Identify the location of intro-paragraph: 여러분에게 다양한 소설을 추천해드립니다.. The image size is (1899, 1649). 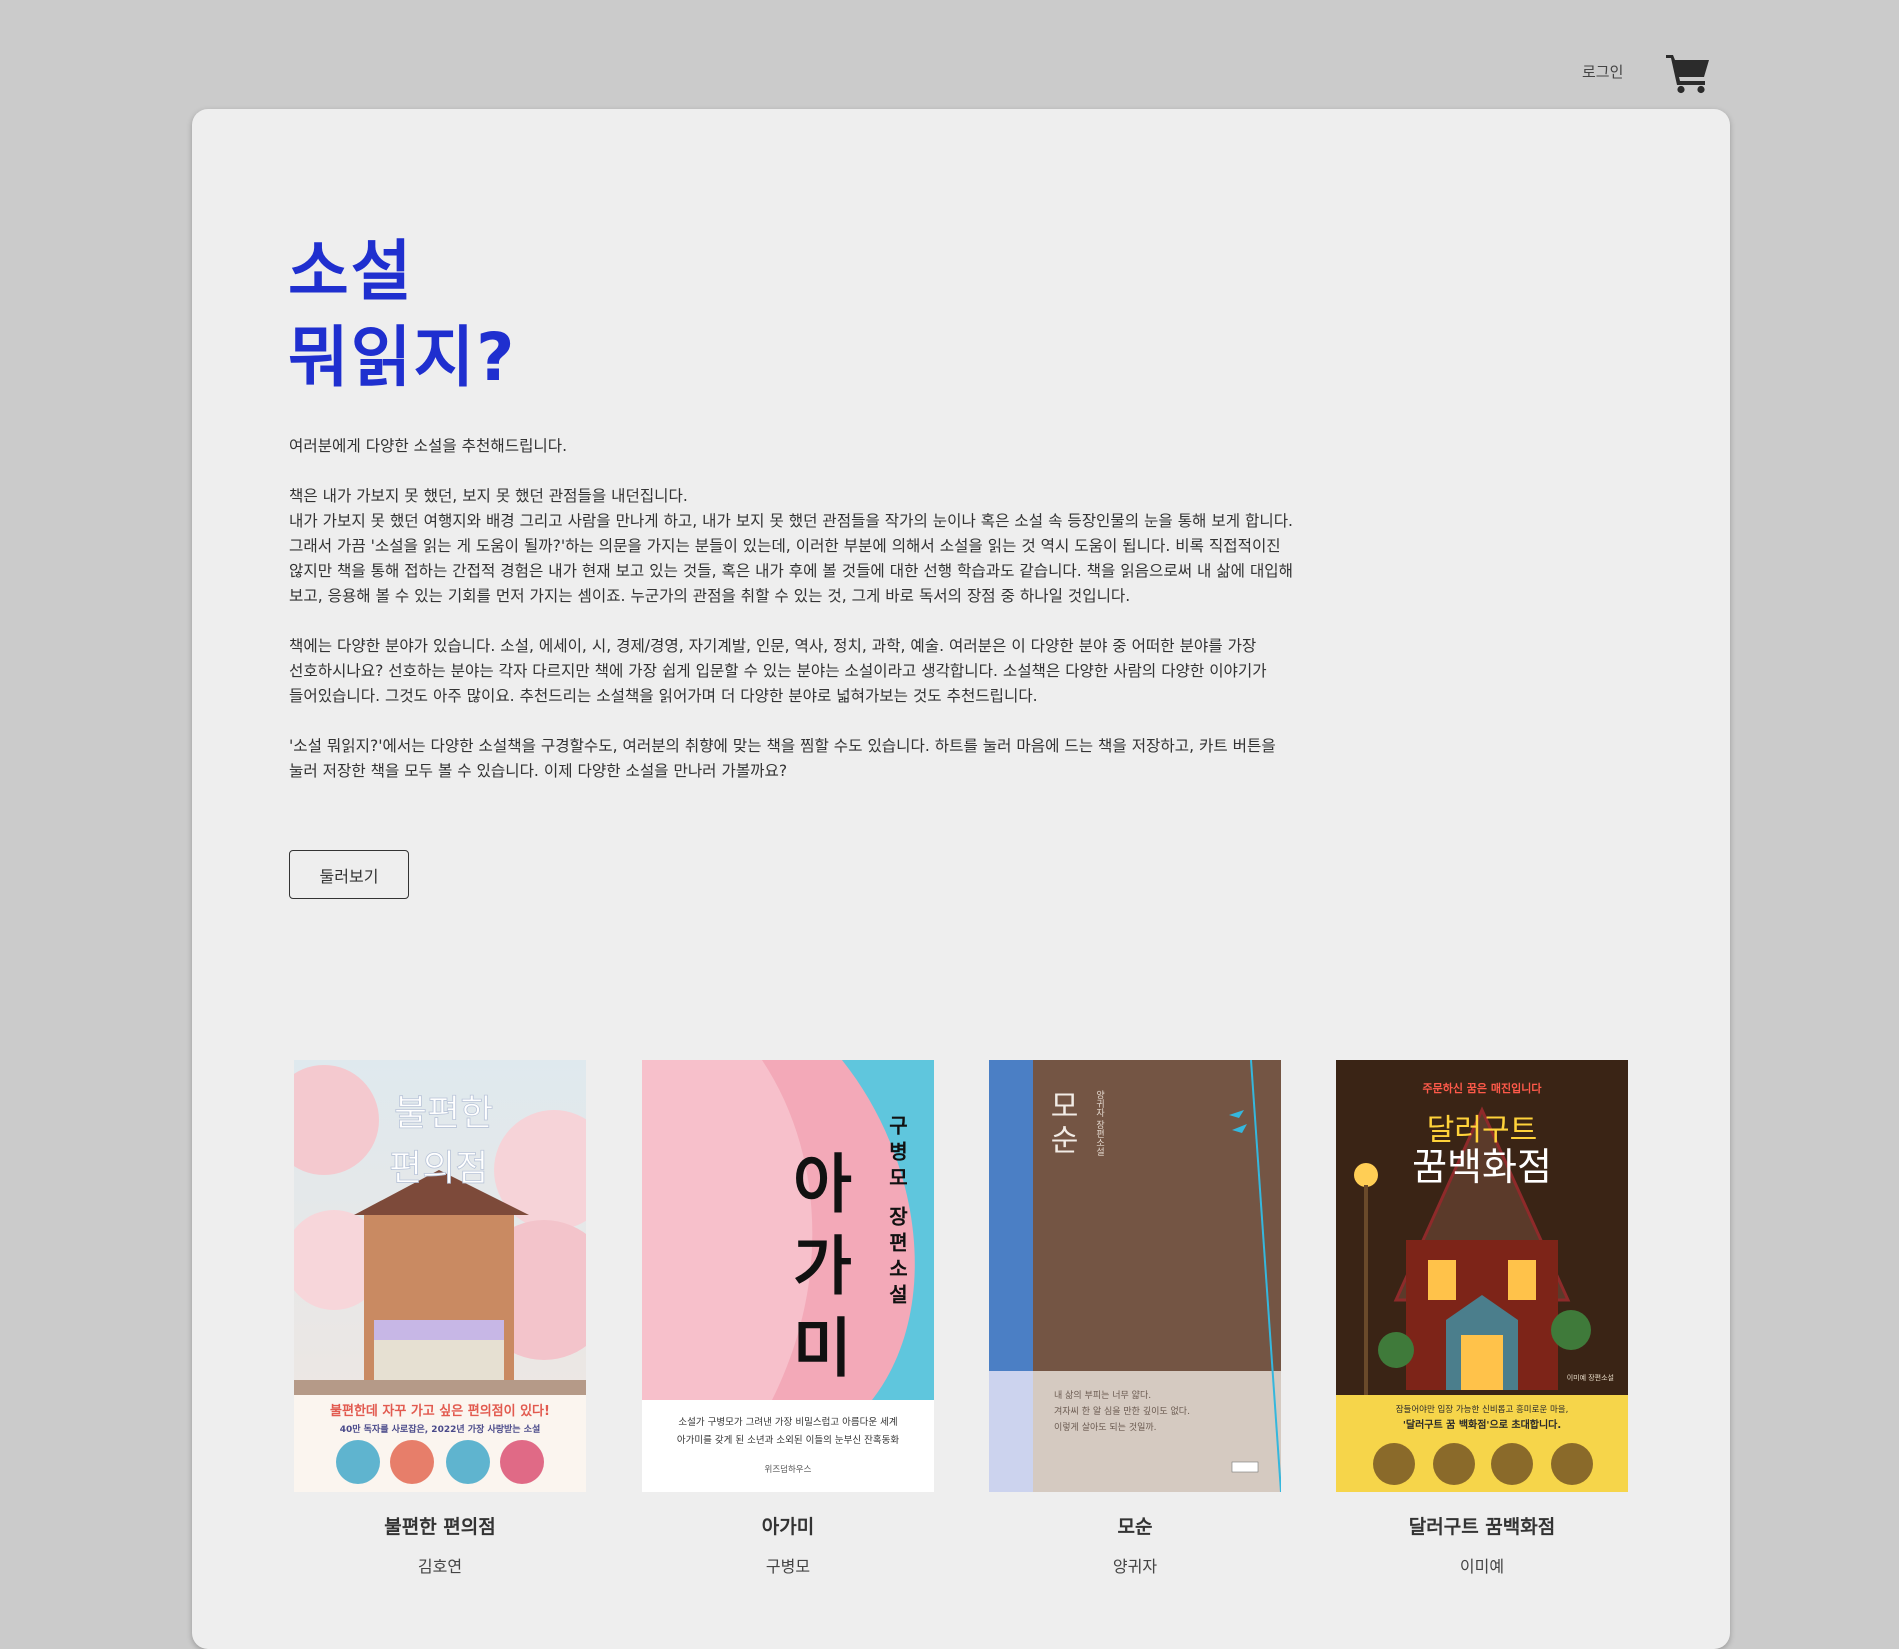
(428, 446).